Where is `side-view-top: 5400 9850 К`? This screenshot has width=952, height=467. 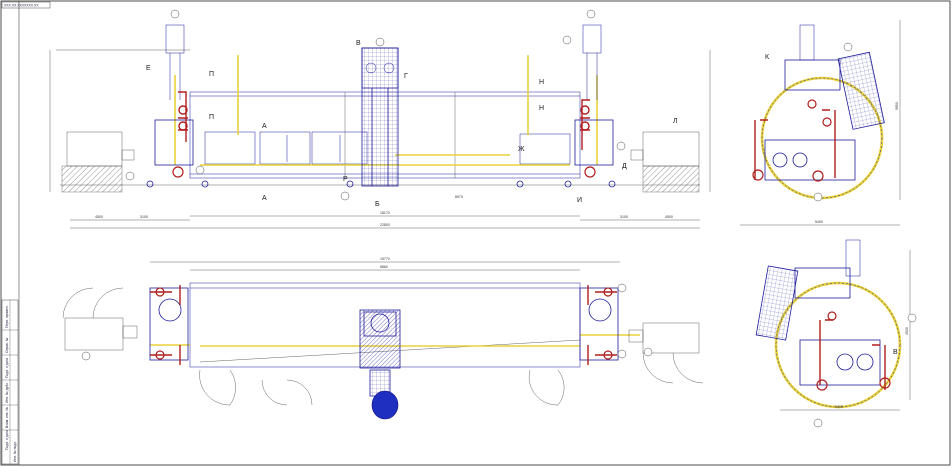
side-view-top: 5400 9850 К is located at coordinates (820, 123).